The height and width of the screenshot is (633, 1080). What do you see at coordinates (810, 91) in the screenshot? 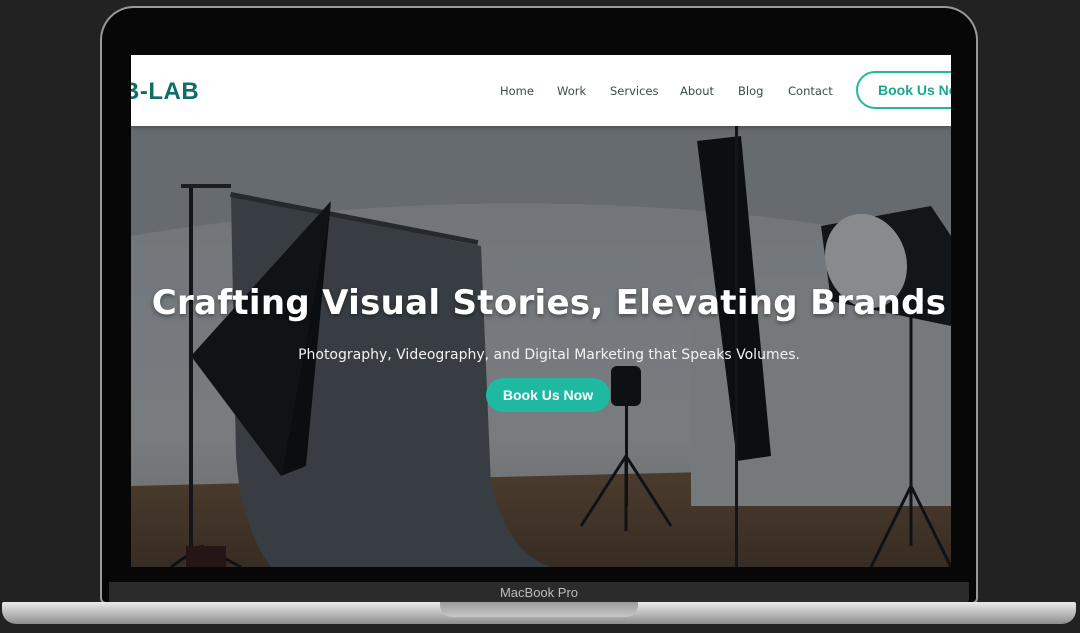
I see `nav-item-contact: Contact` at bounding box center [810, 91].